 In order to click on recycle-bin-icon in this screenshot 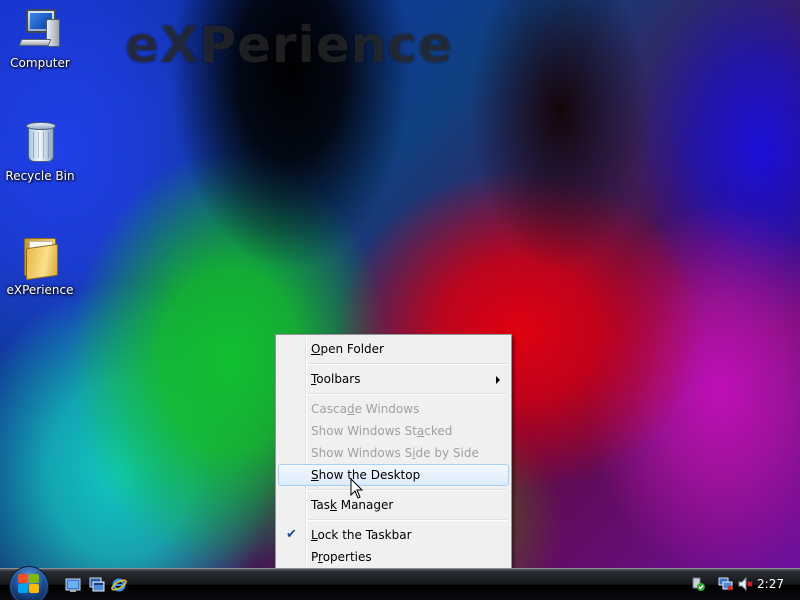, I will do `click(40, 142)`.